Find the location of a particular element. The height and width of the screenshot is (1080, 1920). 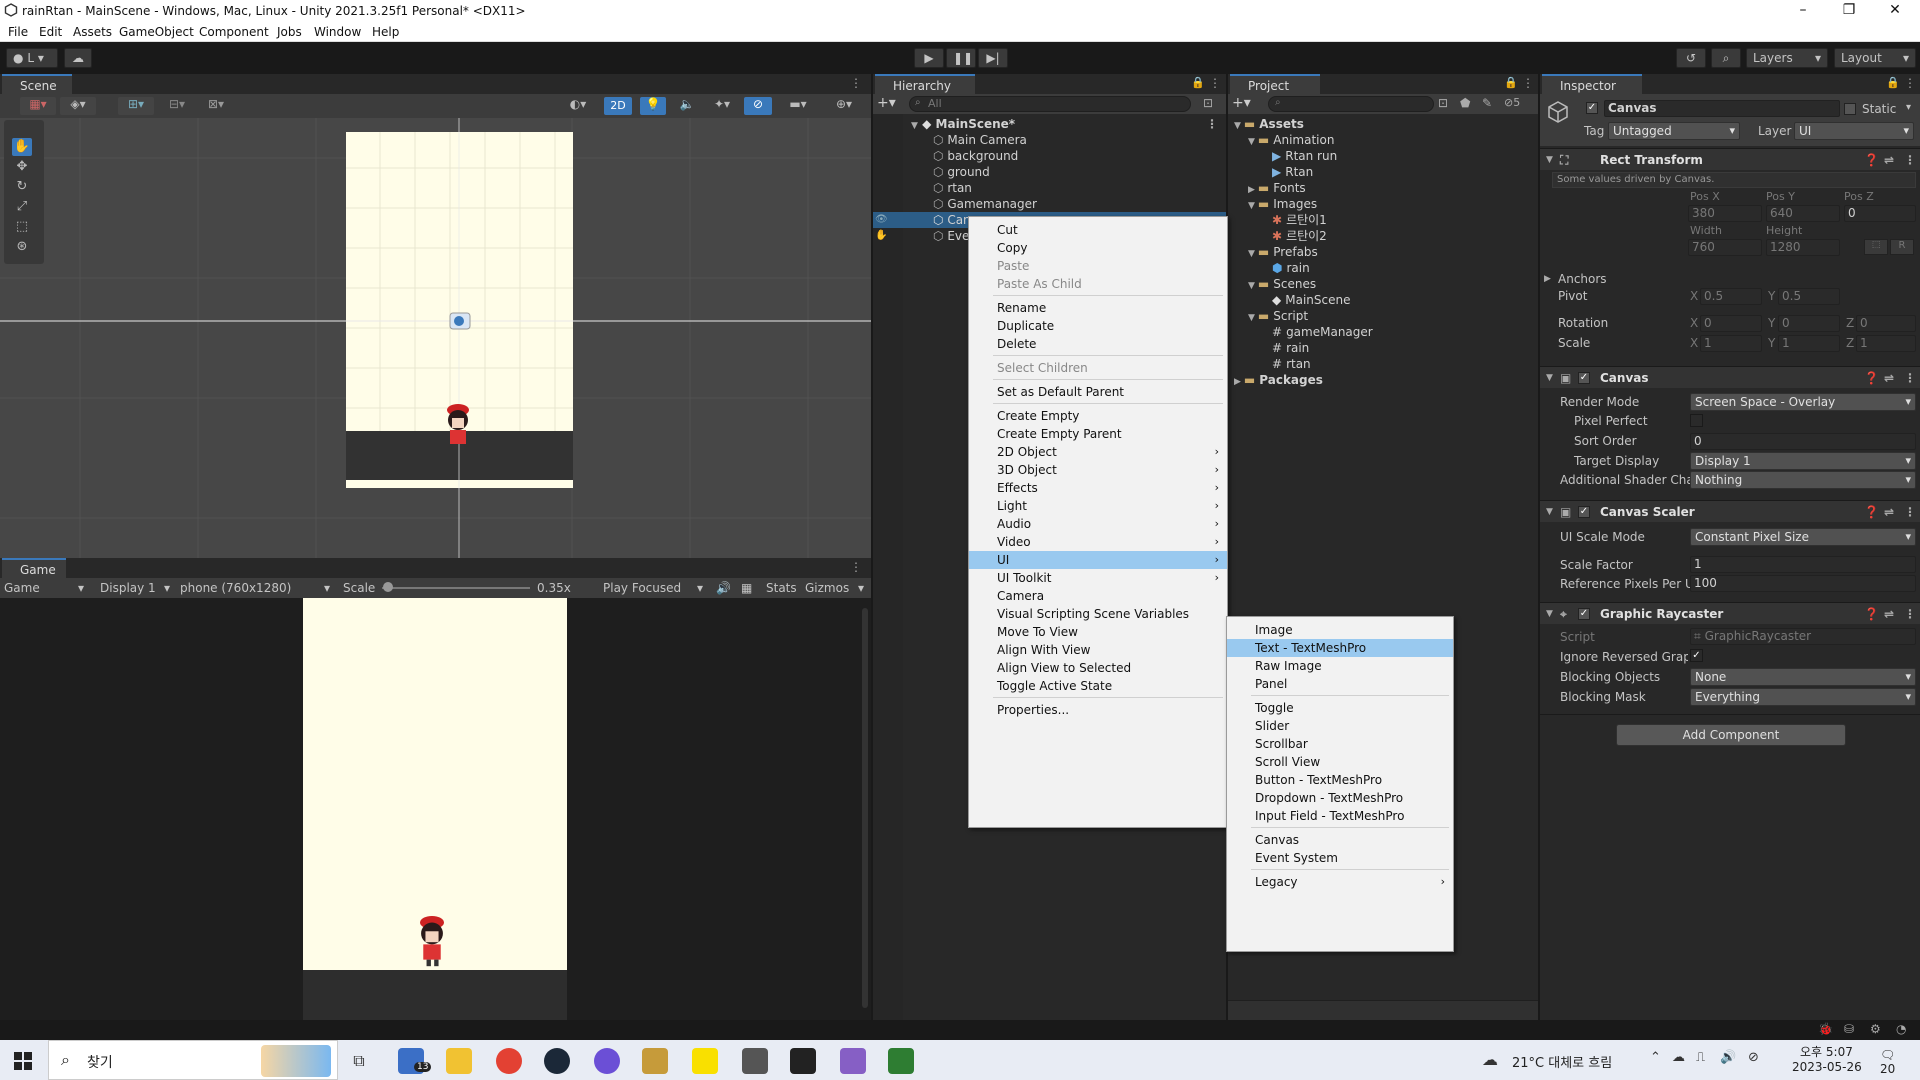

rot-x-field: 0 is located at coordinates (1731, 323).